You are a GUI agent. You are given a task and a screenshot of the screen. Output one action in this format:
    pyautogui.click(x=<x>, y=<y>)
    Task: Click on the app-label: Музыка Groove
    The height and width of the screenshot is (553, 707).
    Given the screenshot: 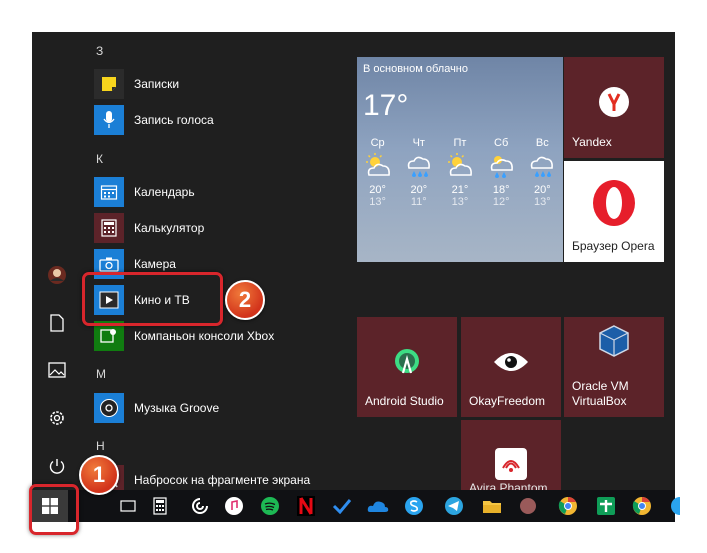 What is the action you would take?
    pyautogui.click(x=177, y=408)
    